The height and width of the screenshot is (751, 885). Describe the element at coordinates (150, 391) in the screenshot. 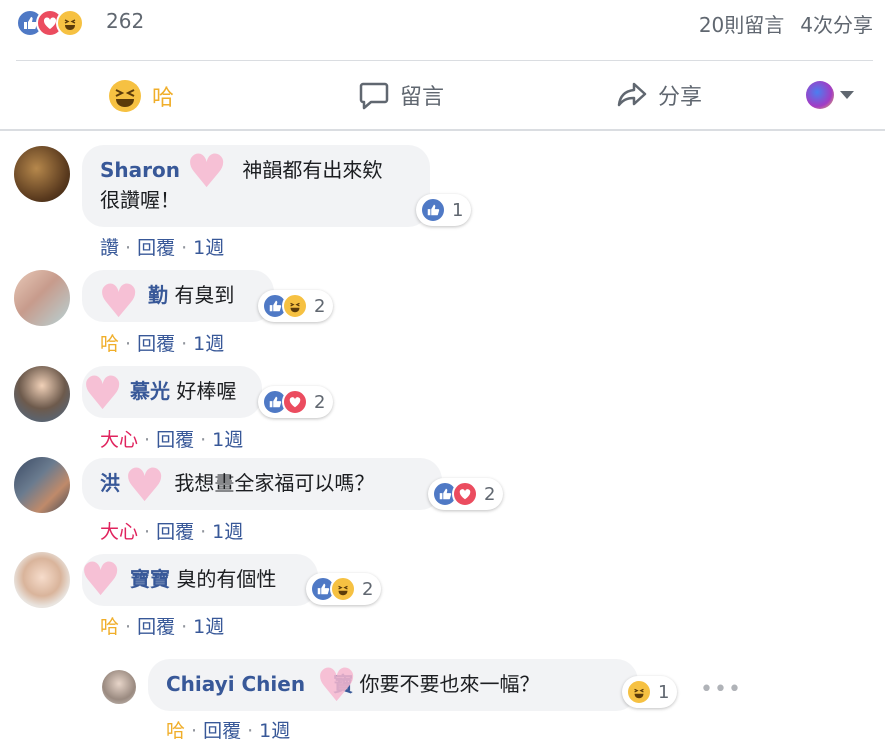

I see `commenter-name: 慕光` at that location.